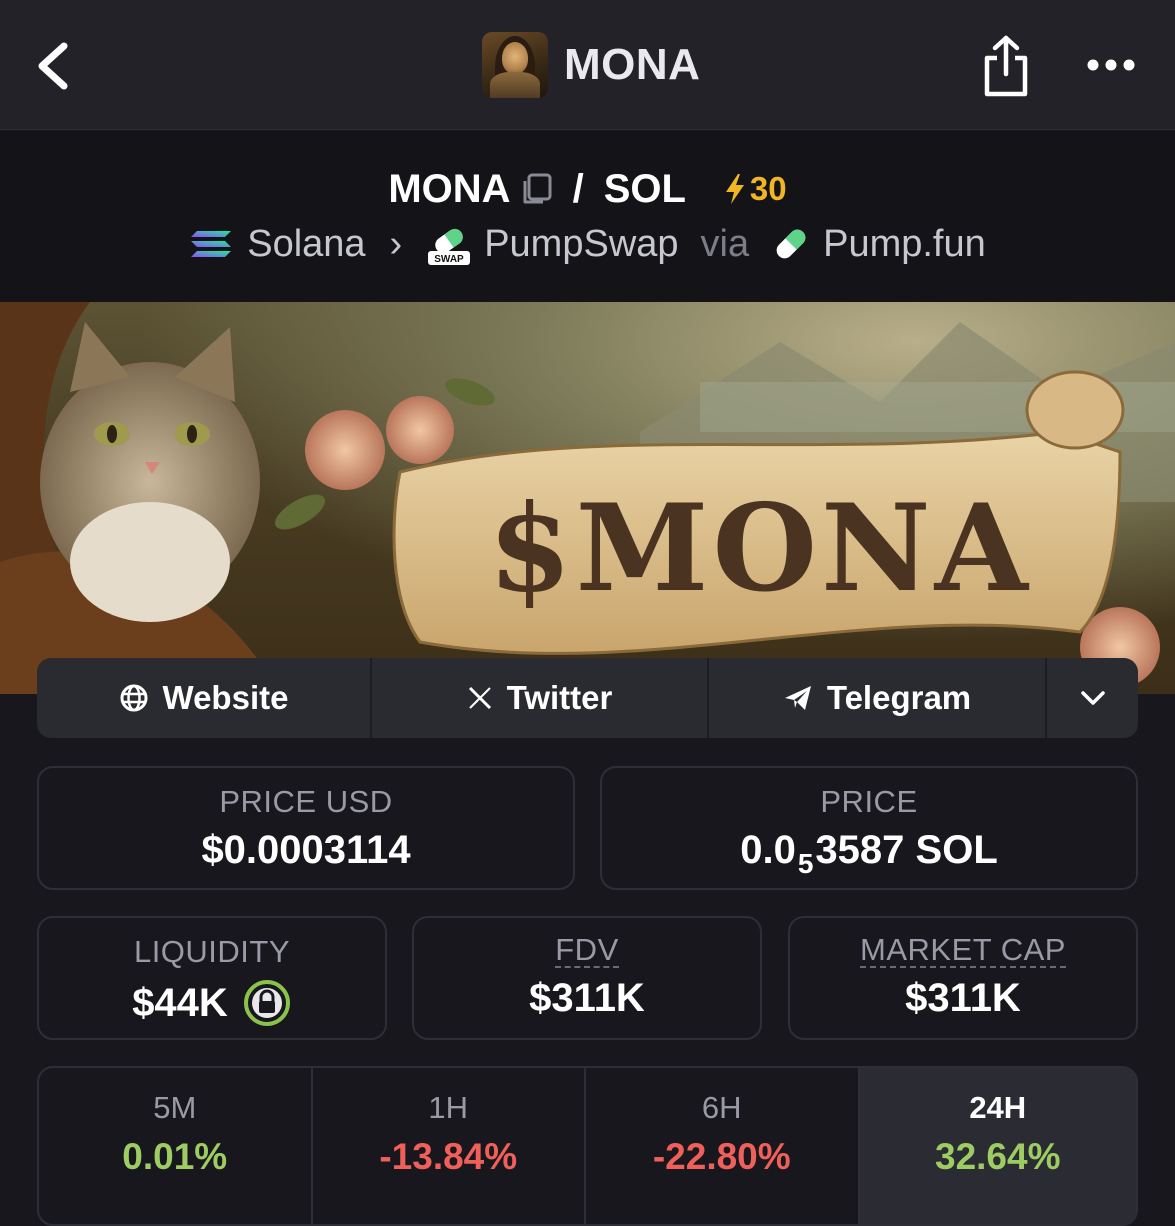  Describe the element at coordinates (449, 259) in the screenshot. I see `swap-badge-text: SWAP` at that location.